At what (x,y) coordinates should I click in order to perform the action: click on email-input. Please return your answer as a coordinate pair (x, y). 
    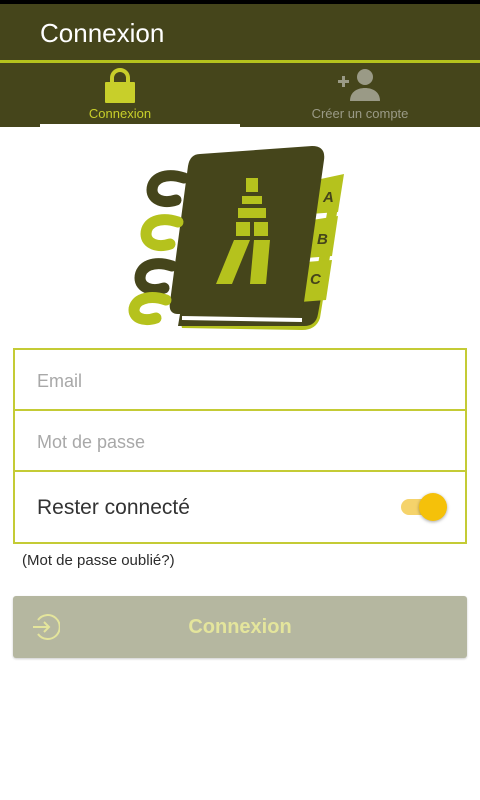
    Looking at the image, I should click on (237, 381).